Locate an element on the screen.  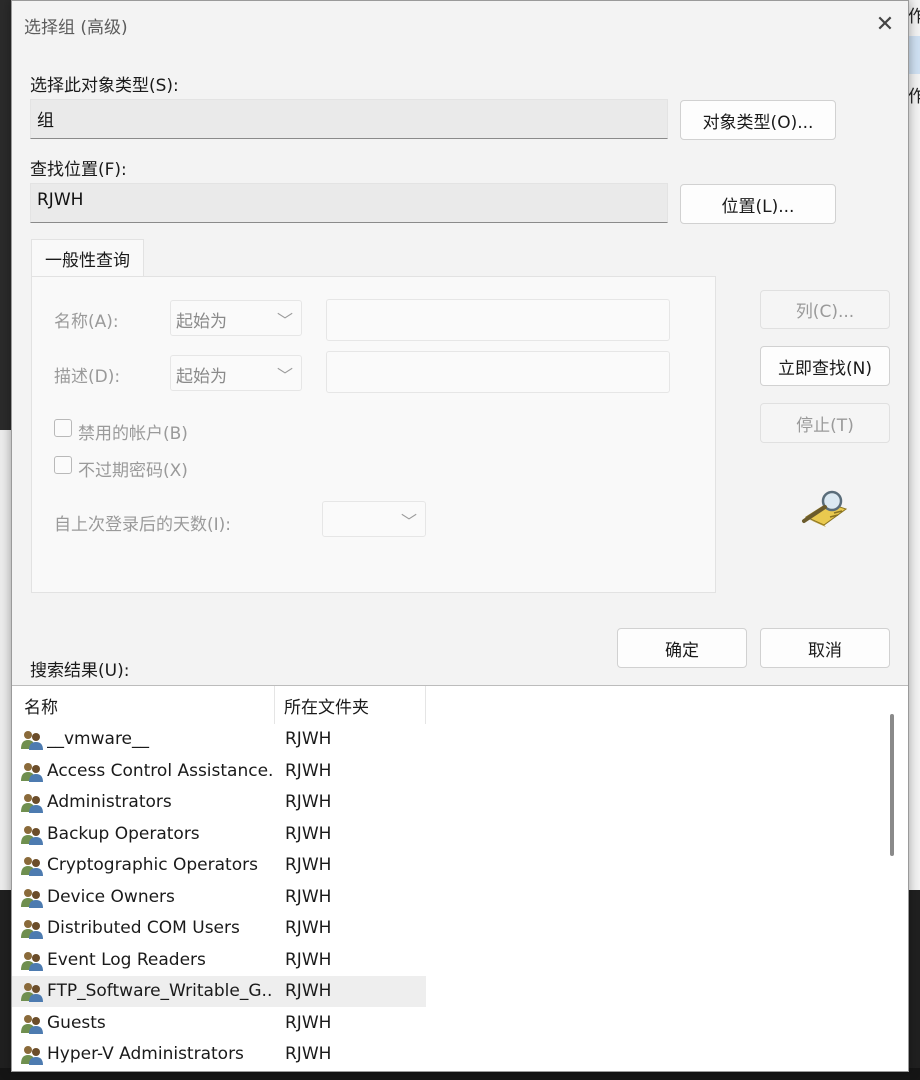
group-name: Device Owners is located at coordinates (111, 896).